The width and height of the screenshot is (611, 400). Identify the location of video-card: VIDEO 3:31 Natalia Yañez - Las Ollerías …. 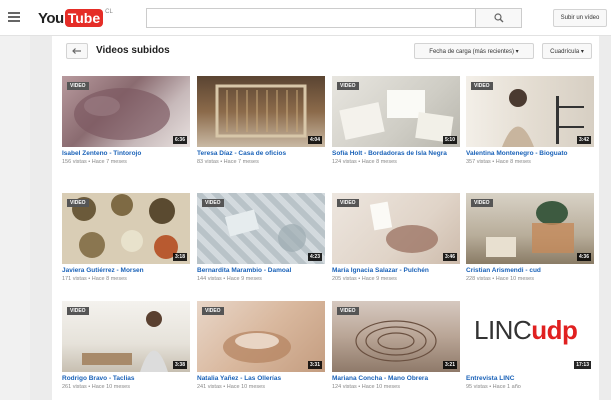
(261, 345).